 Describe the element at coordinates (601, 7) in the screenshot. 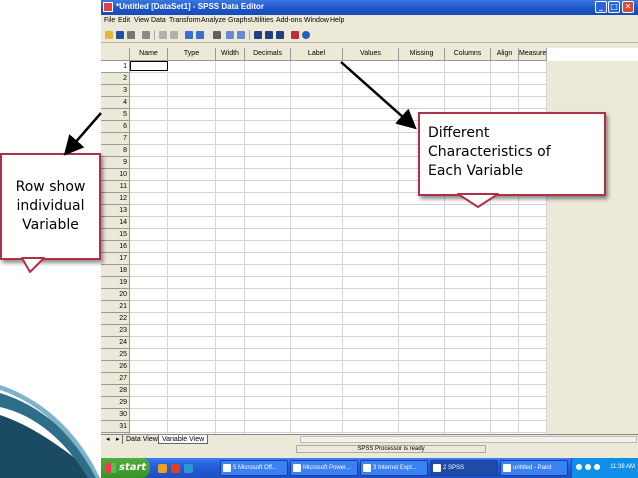

I see `minimize-button: _` at that location.